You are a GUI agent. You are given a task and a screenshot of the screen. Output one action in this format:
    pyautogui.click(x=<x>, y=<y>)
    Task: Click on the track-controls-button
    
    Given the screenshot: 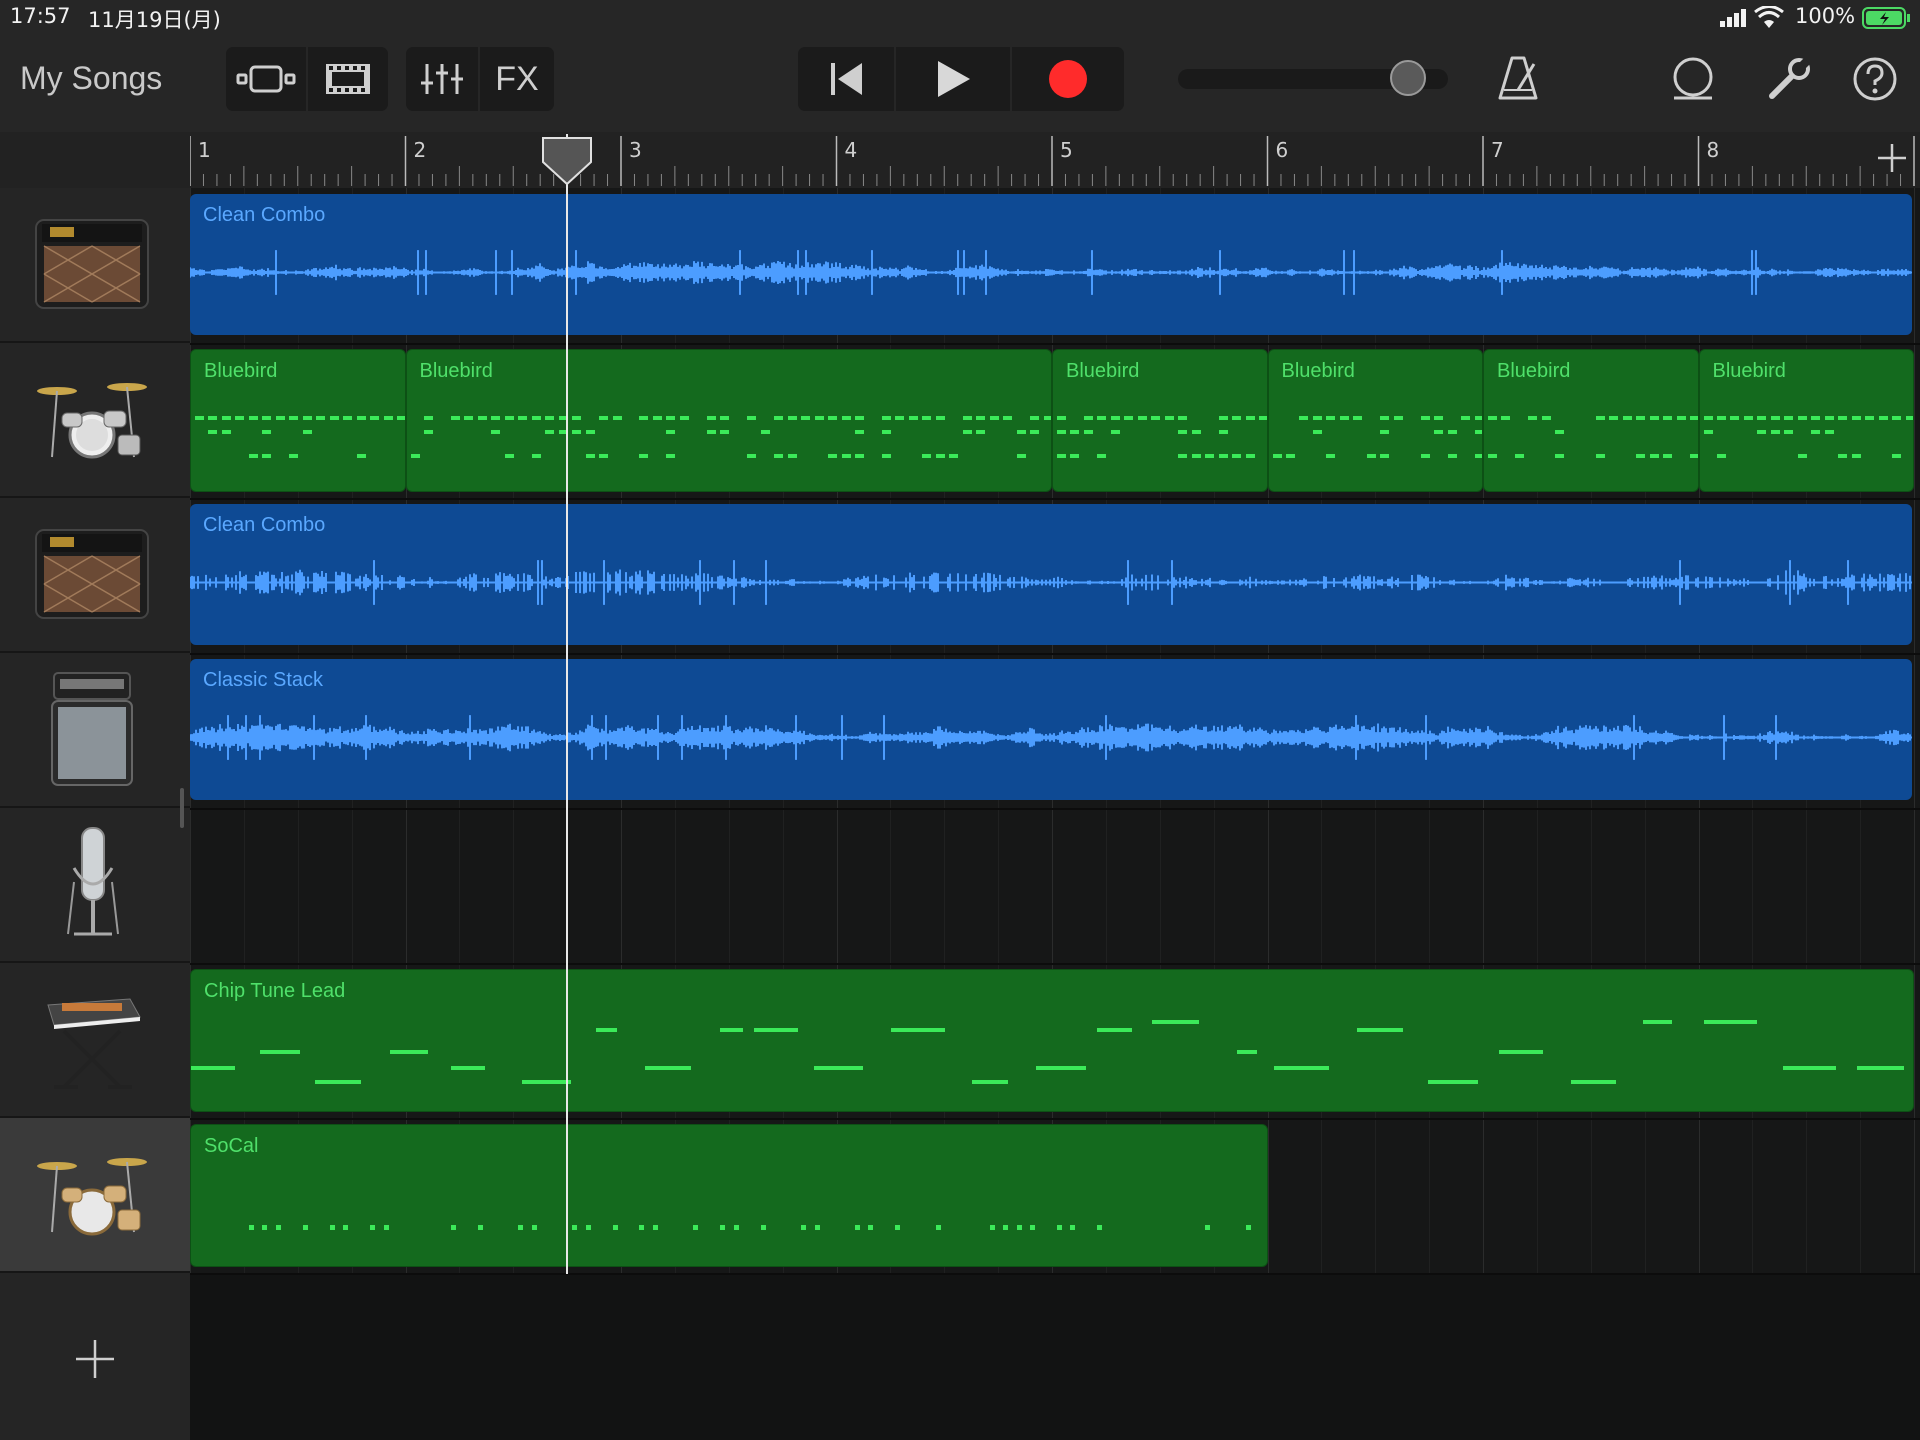 What is the action you would take?
    pyautogui.click(x=442, y=79)
    